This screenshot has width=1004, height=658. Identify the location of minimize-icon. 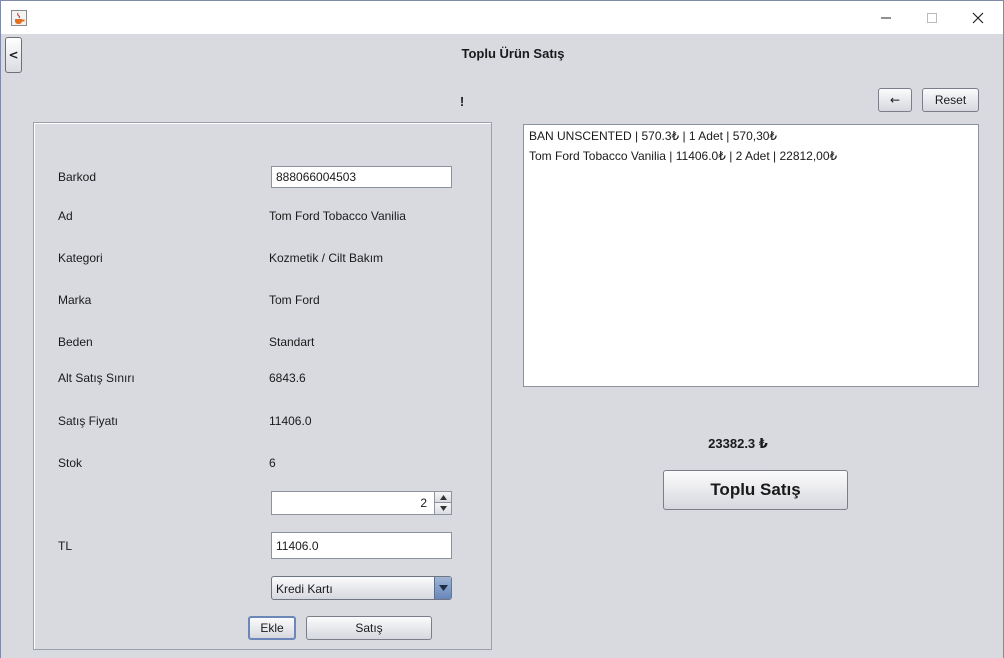
(886, 17).